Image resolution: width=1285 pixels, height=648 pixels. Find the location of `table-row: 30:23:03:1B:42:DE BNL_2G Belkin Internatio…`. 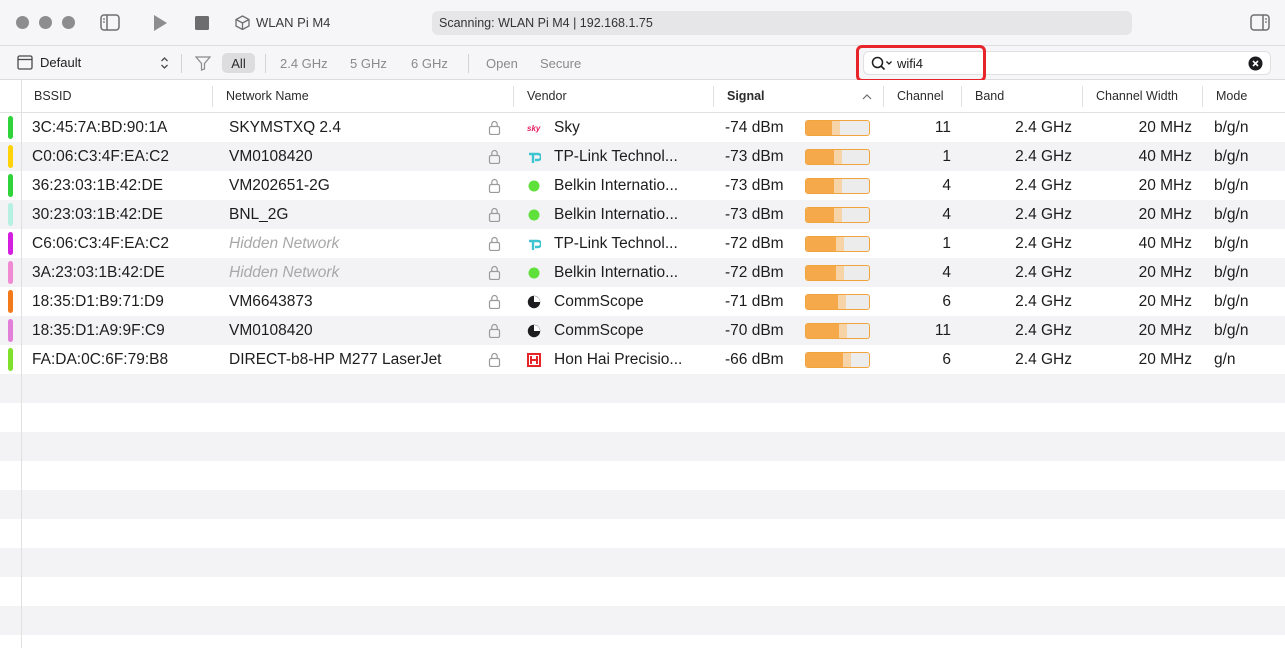

table-row: 30:23:03:1B:42:DE BNL_2G Belkin Internatio… is located at coordinates (642, 214).